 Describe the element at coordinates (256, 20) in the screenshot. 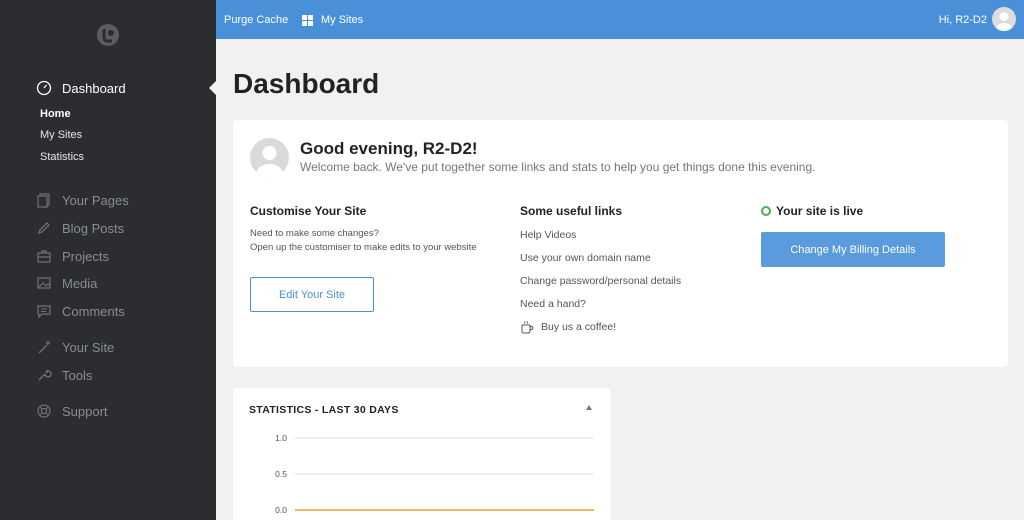

I see `purge-cache-link: Purge Cache` at that location.